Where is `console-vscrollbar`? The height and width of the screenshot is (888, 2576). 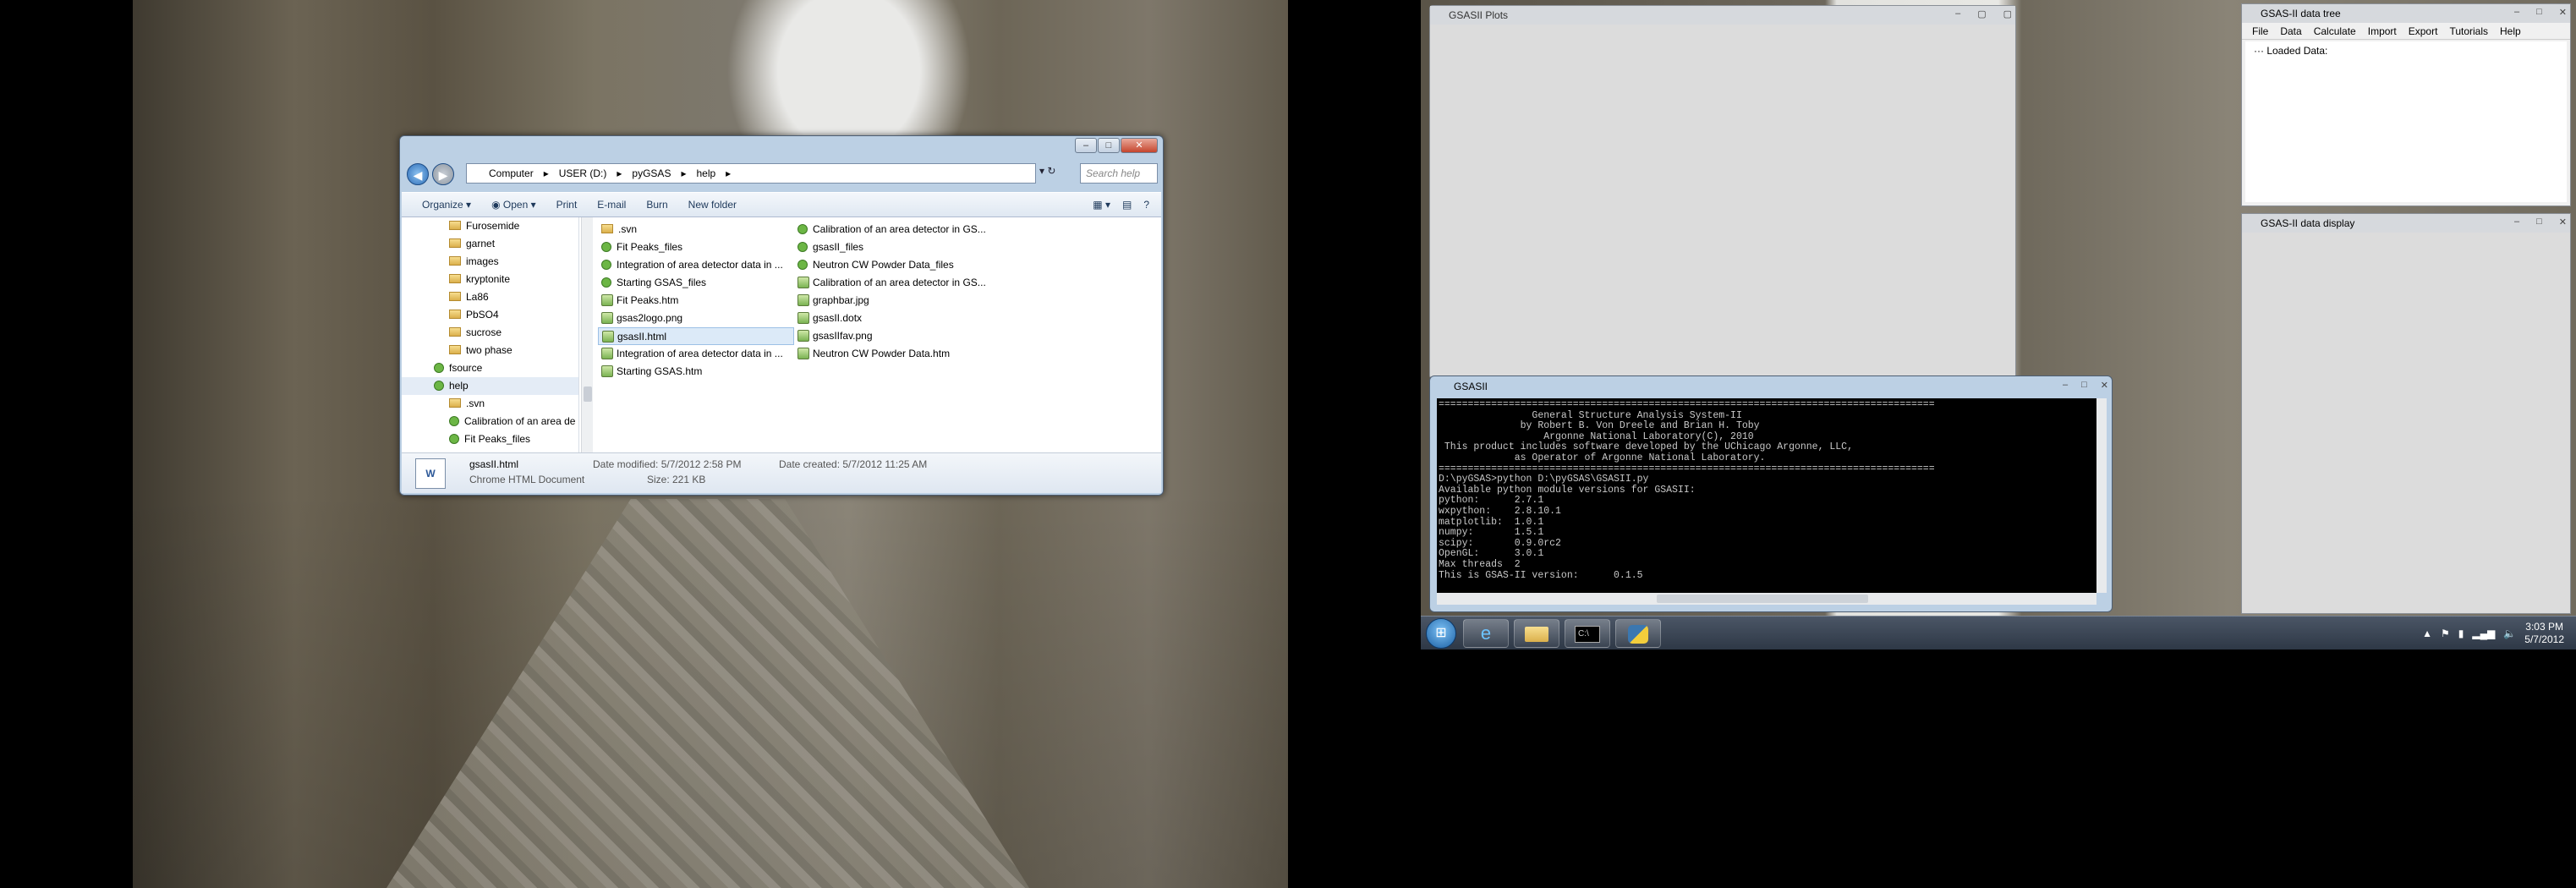
console-vscrollbar is located at coordinates (2101, 496).